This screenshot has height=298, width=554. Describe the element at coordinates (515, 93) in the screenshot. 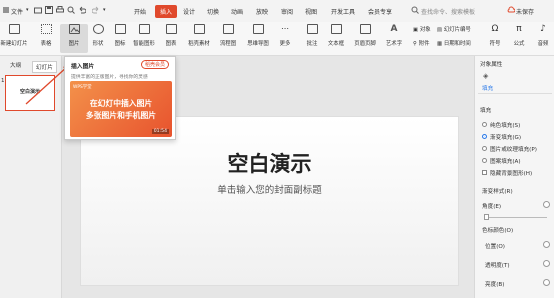

I see `divider` at that location.